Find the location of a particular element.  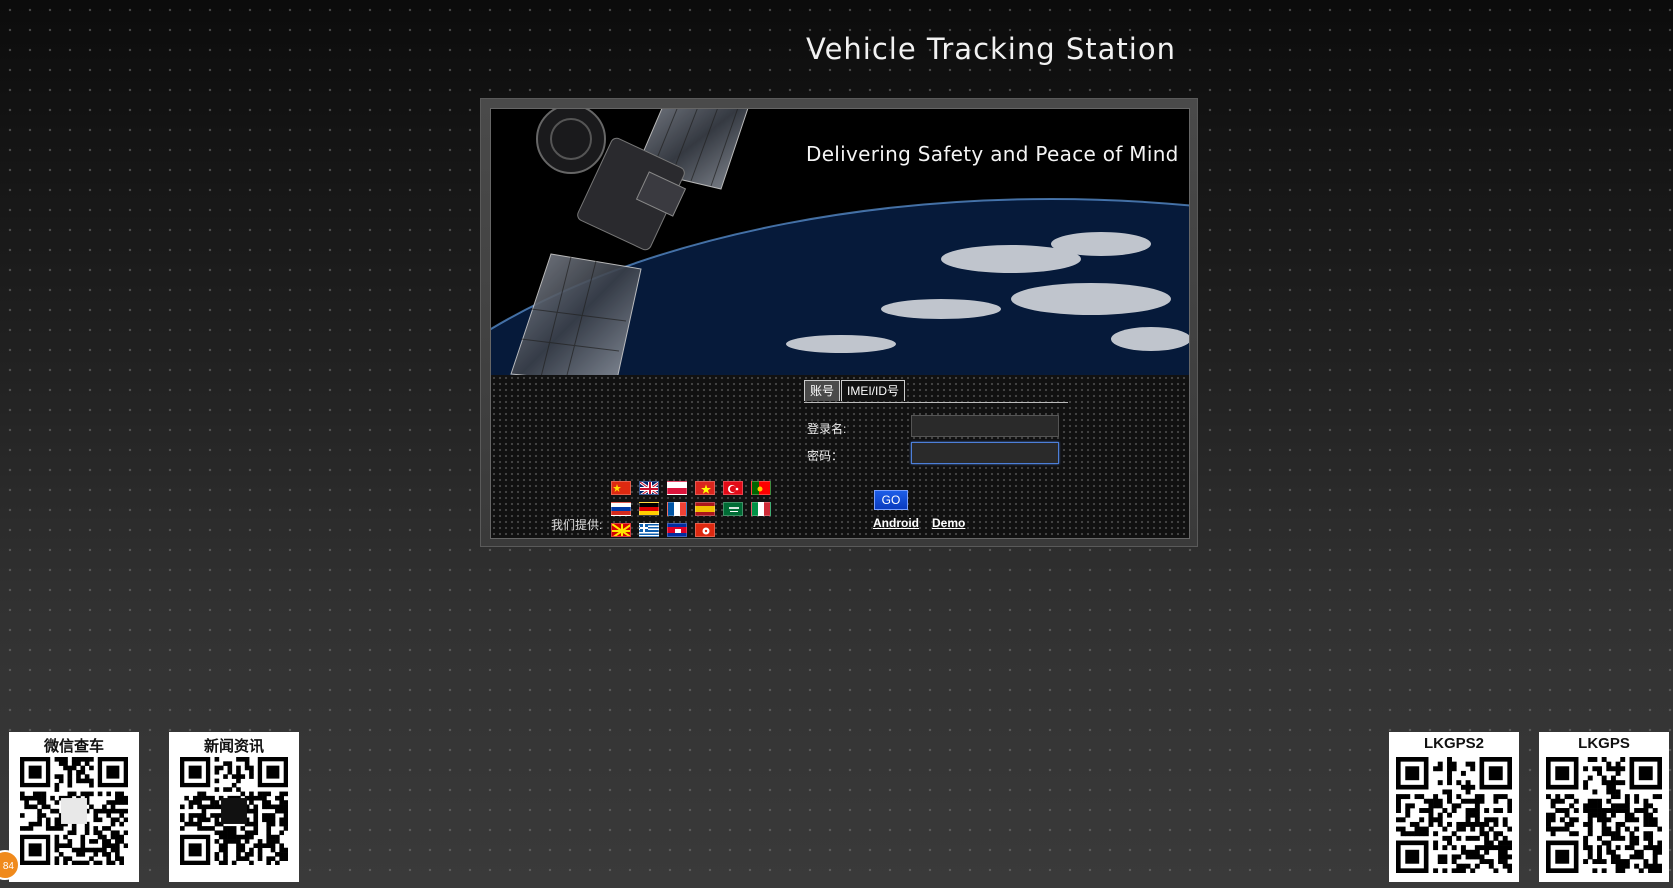

qr-card-news: 新闻资讯 is located at coordinates (234, 807).